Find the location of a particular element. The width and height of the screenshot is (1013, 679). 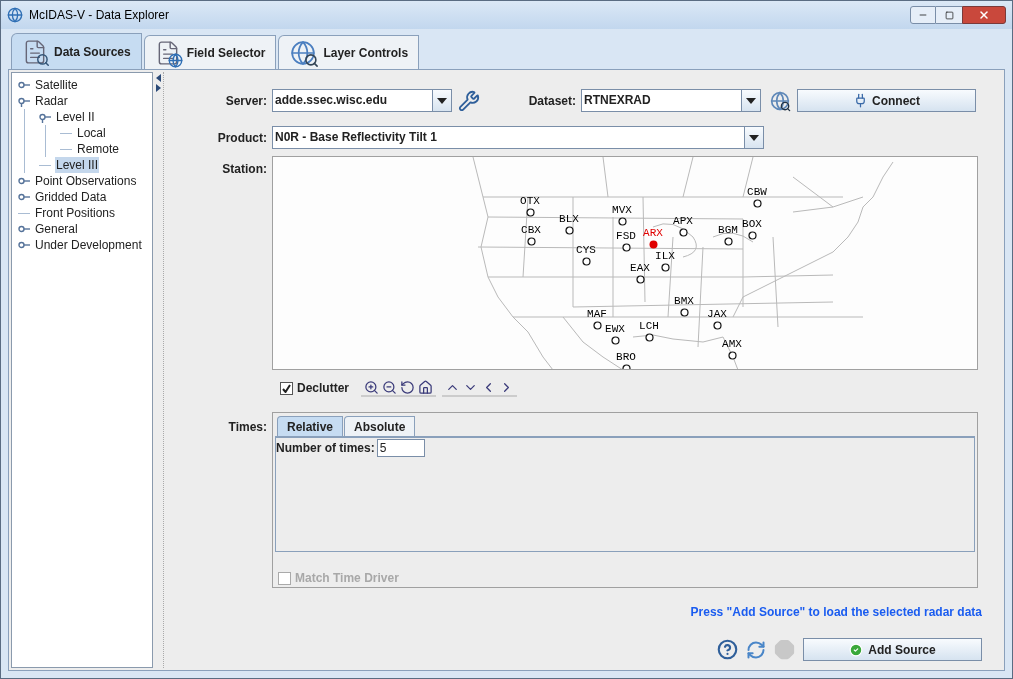

expand-right-icon is located at coordinates (158, 88).